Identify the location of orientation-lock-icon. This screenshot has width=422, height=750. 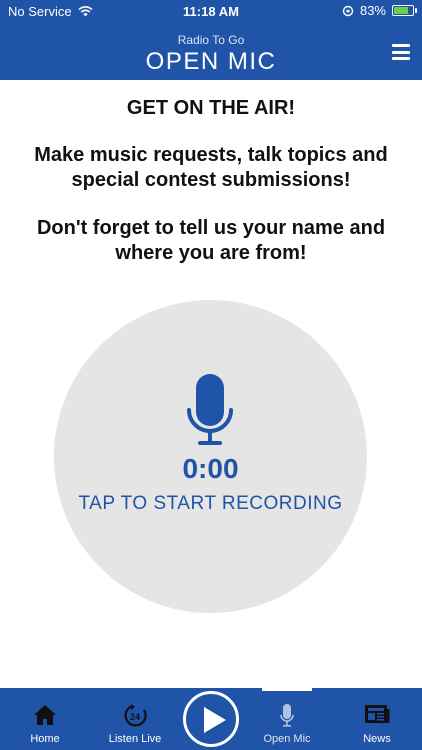
(348, 10).